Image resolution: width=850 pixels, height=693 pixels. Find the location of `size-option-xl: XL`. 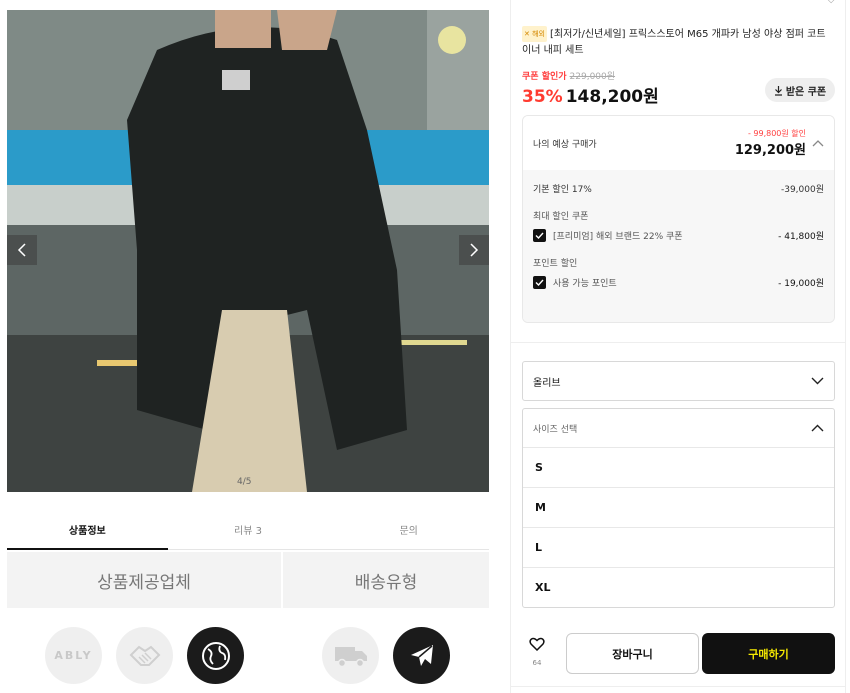

size-option-xl: XL is located at coordinates (678, 587).